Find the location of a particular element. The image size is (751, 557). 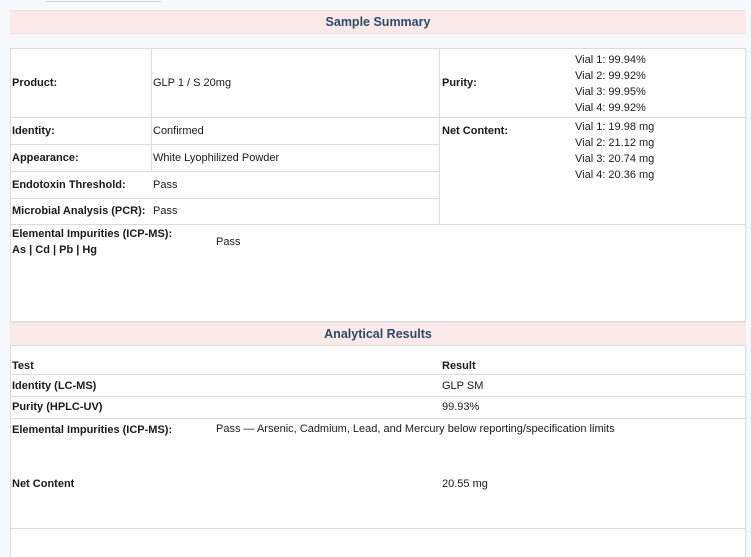

net-vial-4: Vial 4: 20.36 mg is located at coordinates (615, 175).